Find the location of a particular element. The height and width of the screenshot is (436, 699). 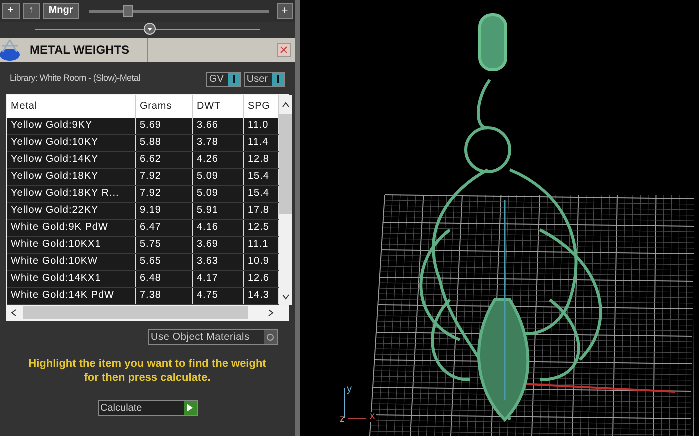

table-row: White Gold:14KX1 6.48 4.17 12.6 is located at coordinates (143, 279).